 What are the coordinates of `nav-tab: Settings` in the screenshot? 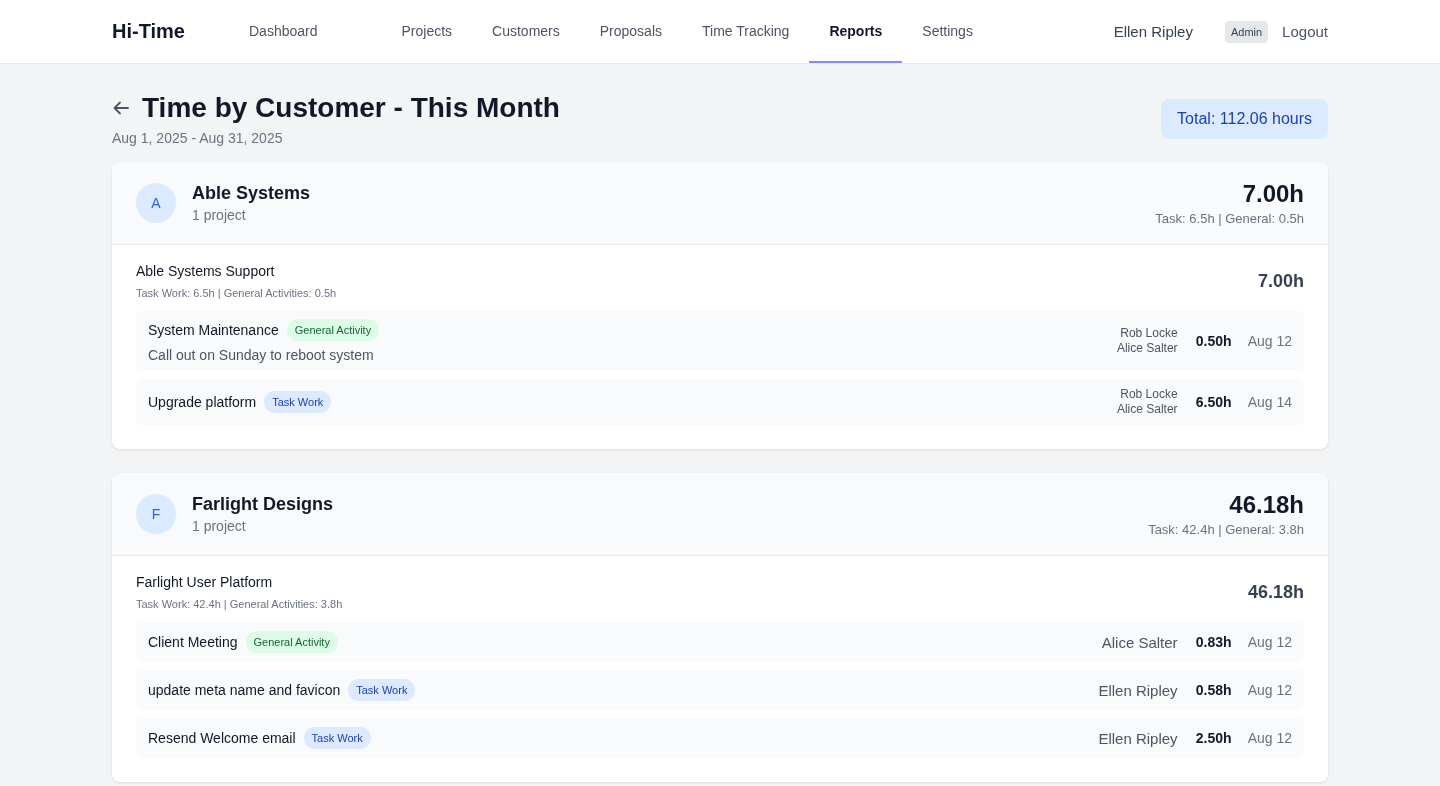 It's located at (947, 31).